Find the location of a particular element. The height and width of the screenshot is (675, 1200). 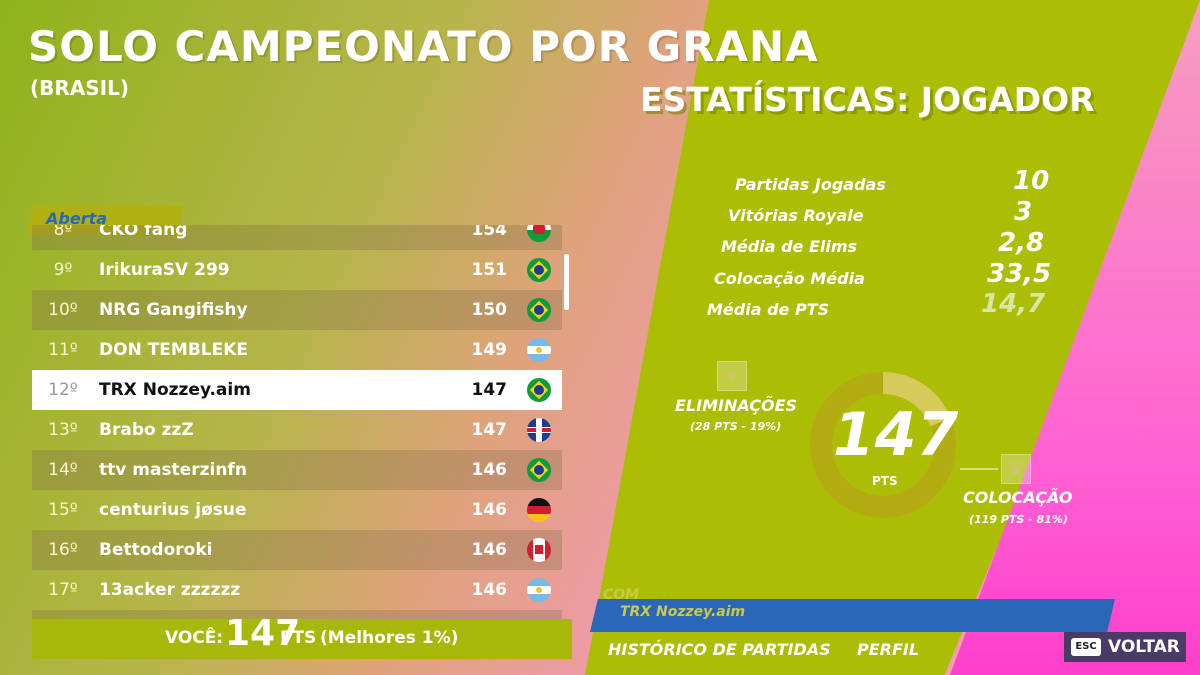

your-percentile: (Melhores 1%) is located at coordinates (389, 638).